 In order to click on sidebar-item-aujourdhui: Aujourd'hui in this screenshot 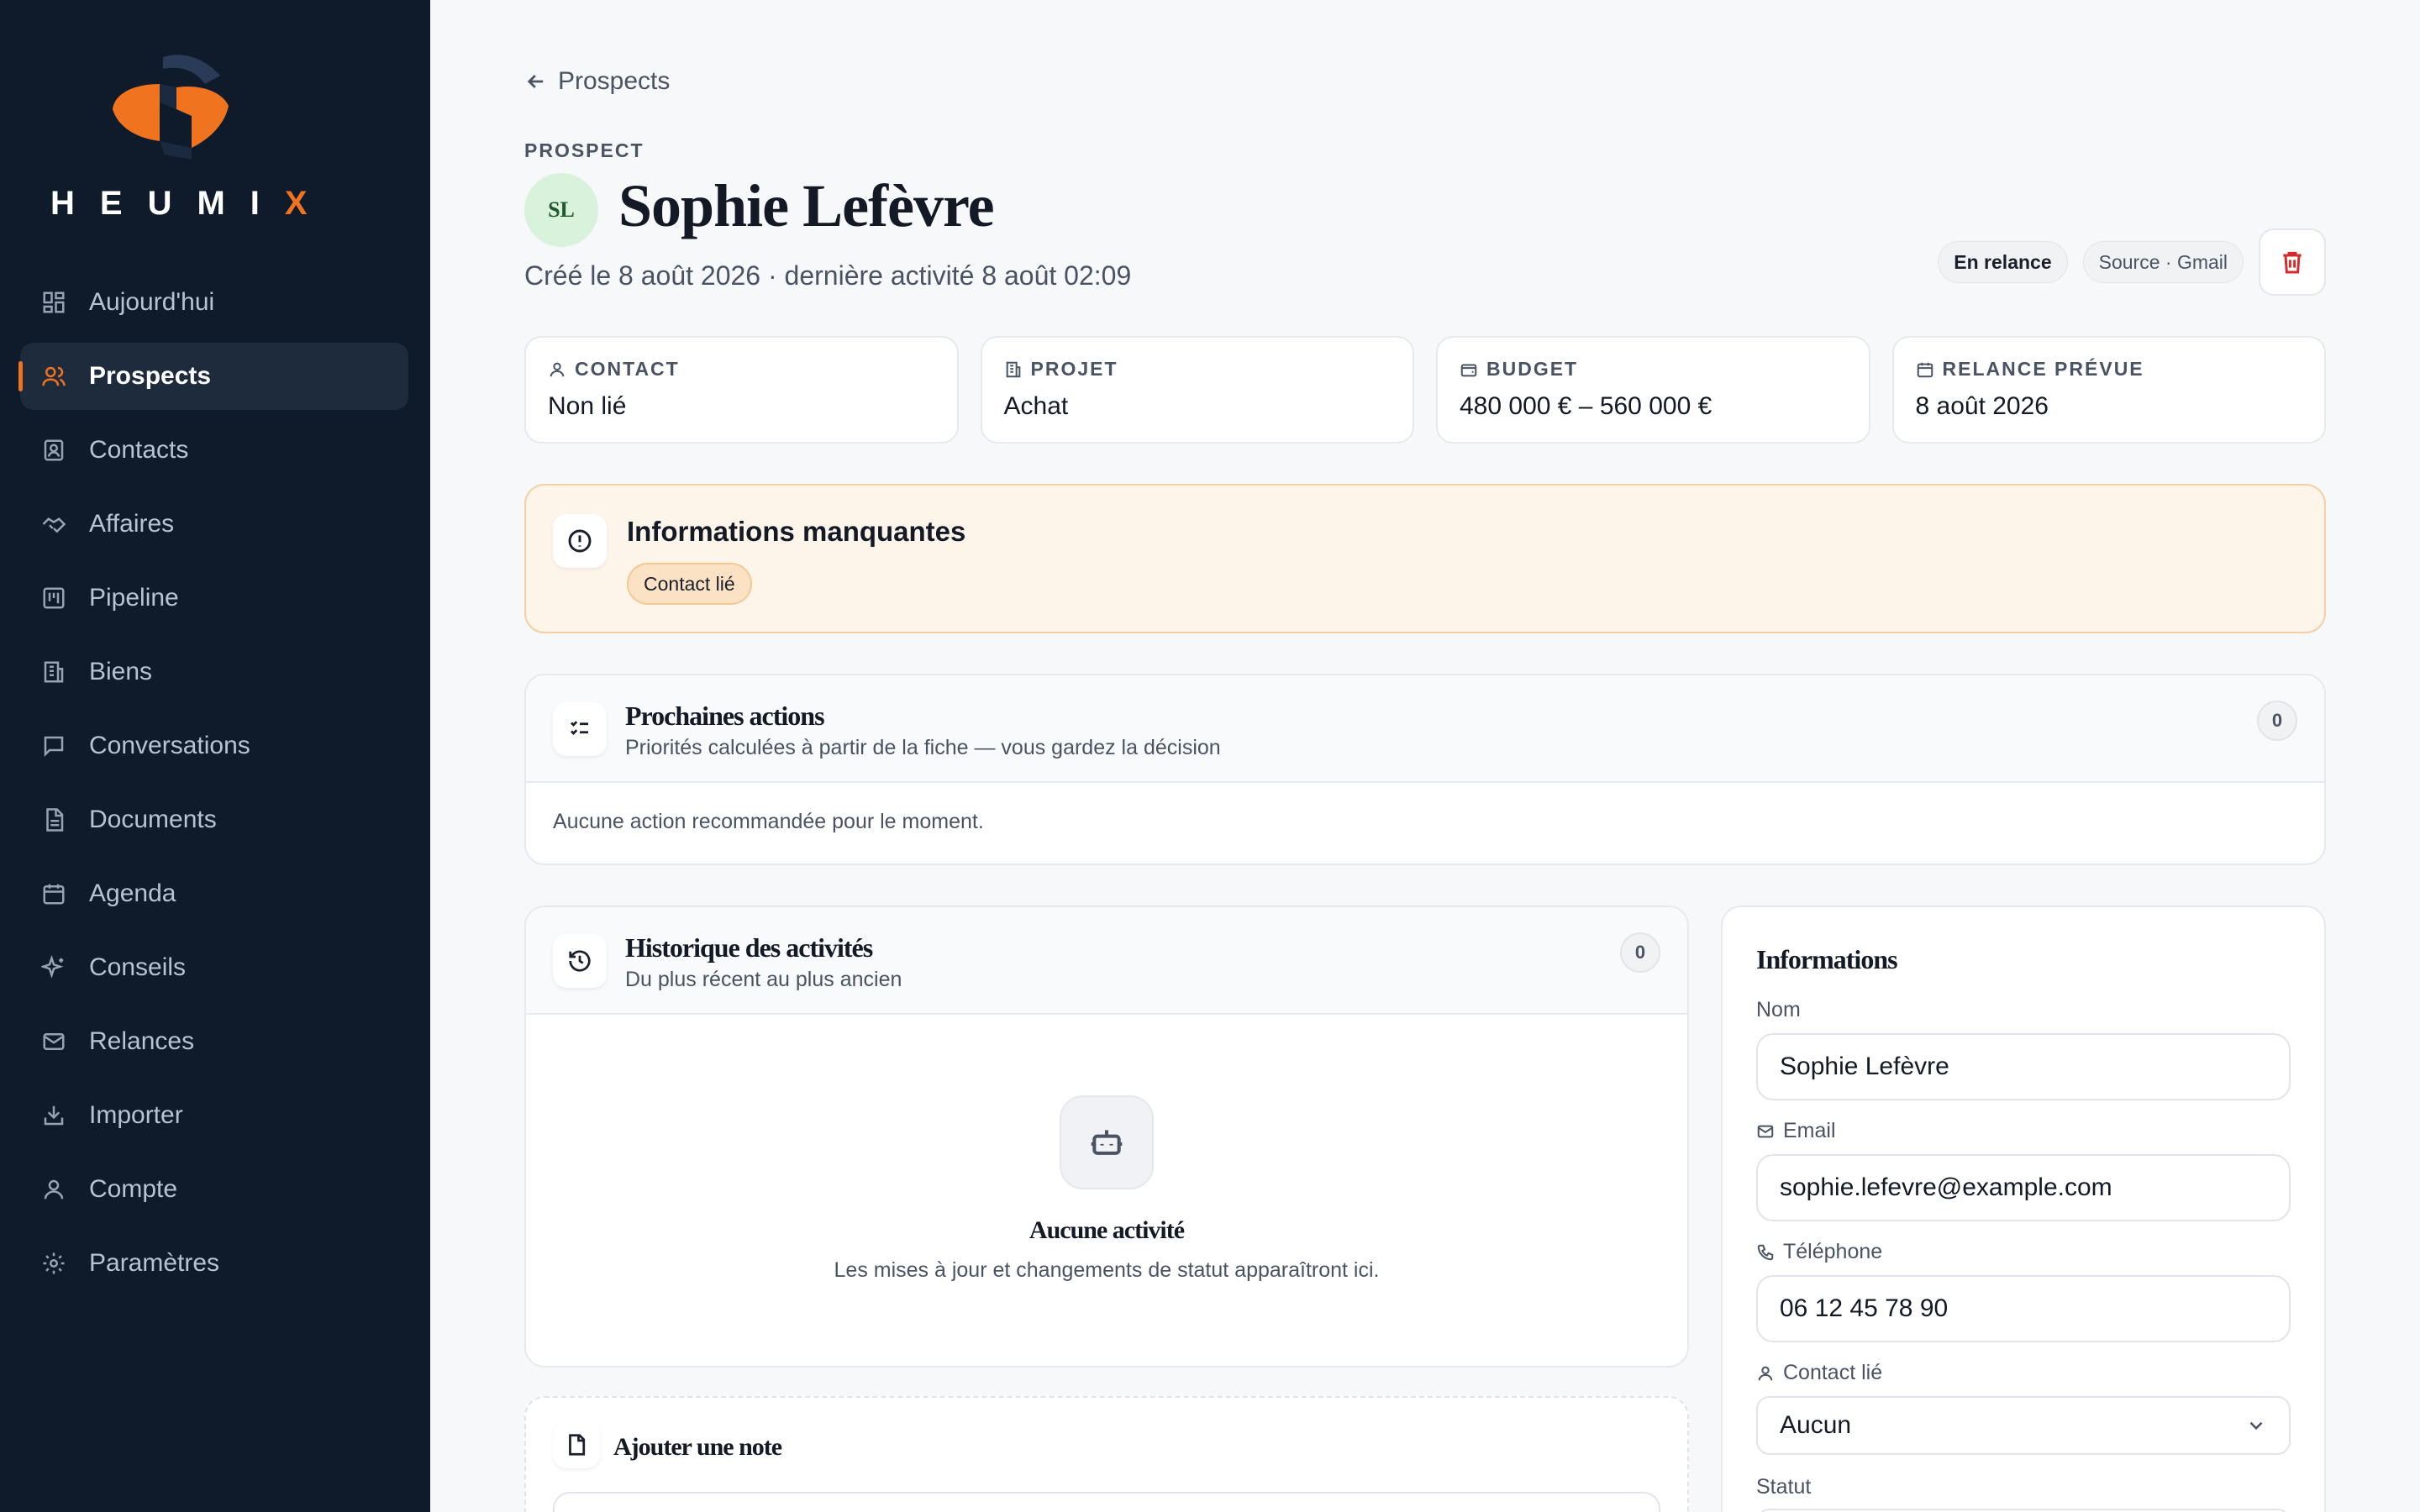, I will do `click(214, 302)`.